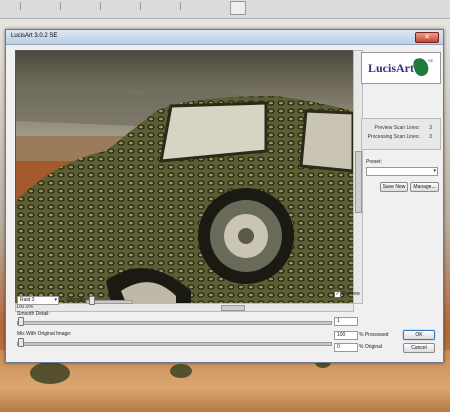 The width and height of the screenshot is (450, 412). What do you see at coordinates (374, 162) in the screenshot?
I see `preset-label: Preset:` at bounding box center [374, 162].